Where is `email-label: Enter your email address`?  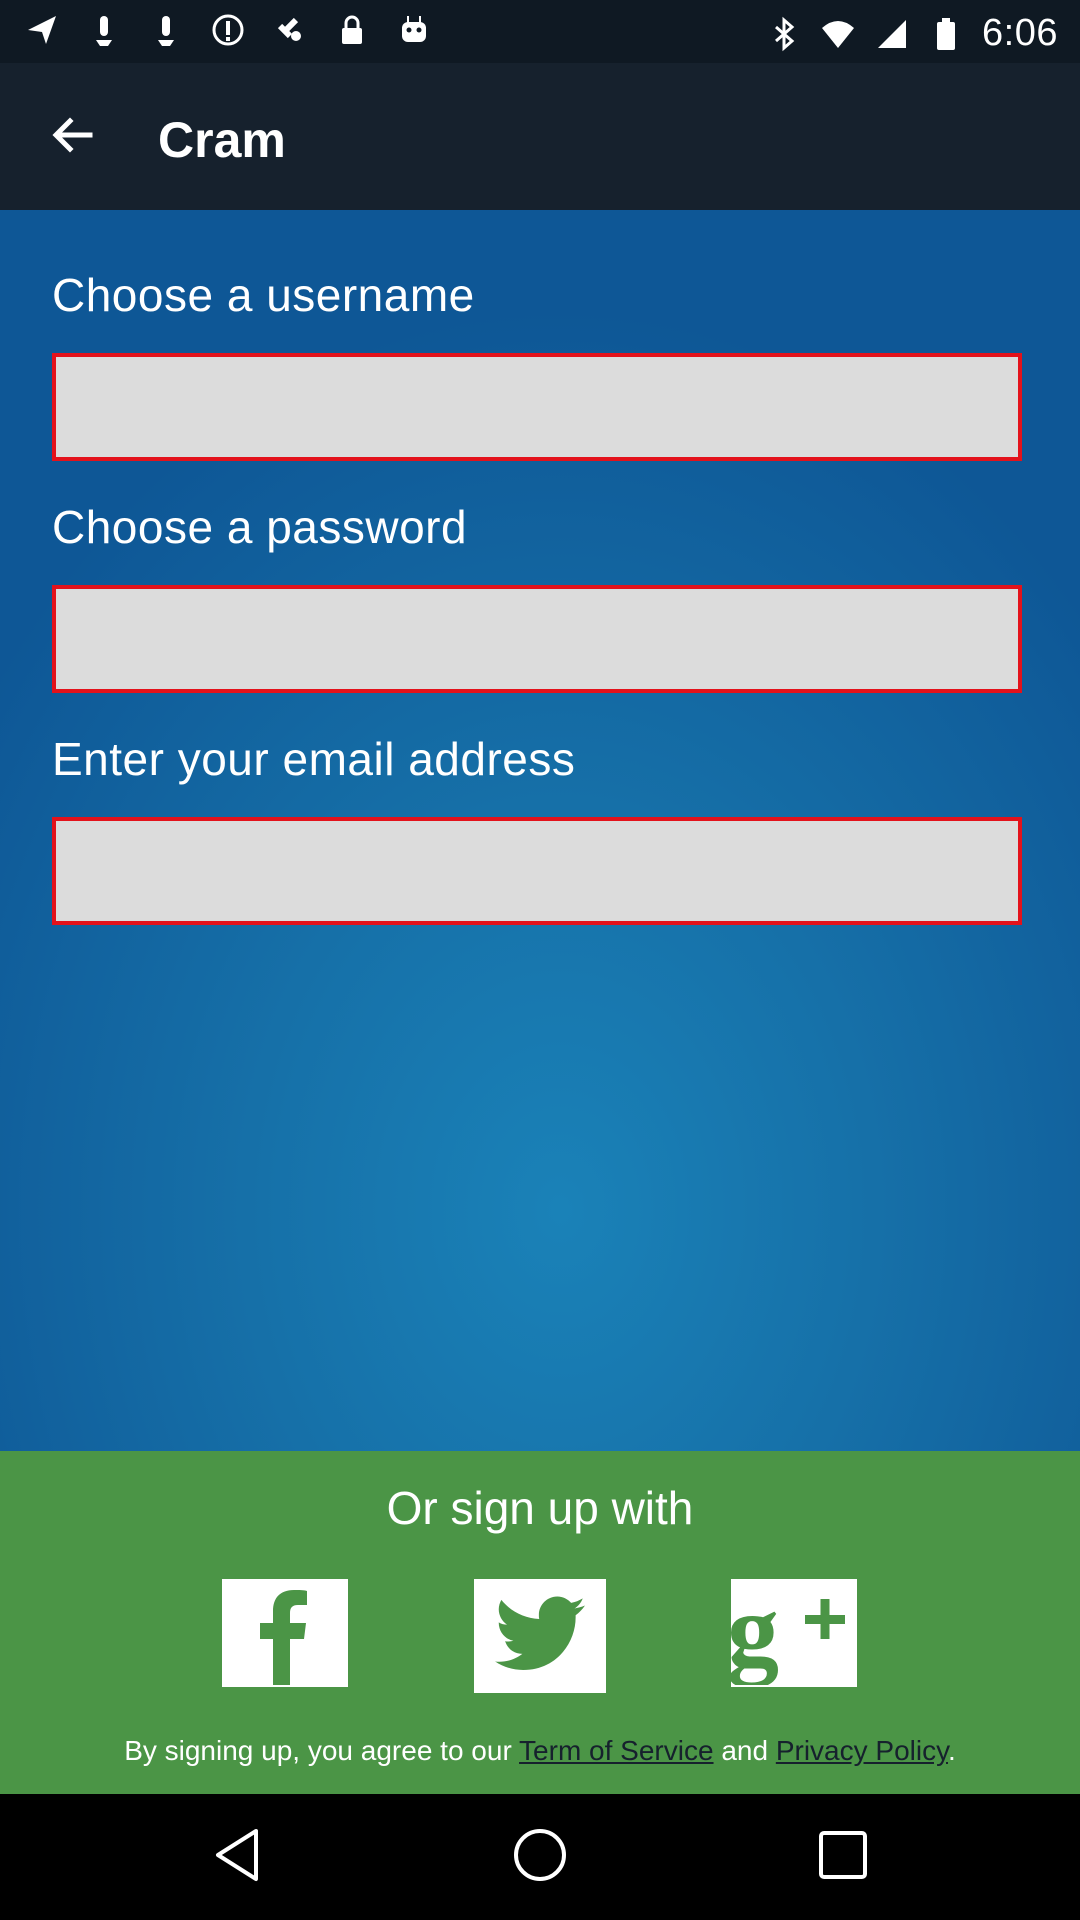
email-label: Enter your email address is located at coordinates (314, 759).